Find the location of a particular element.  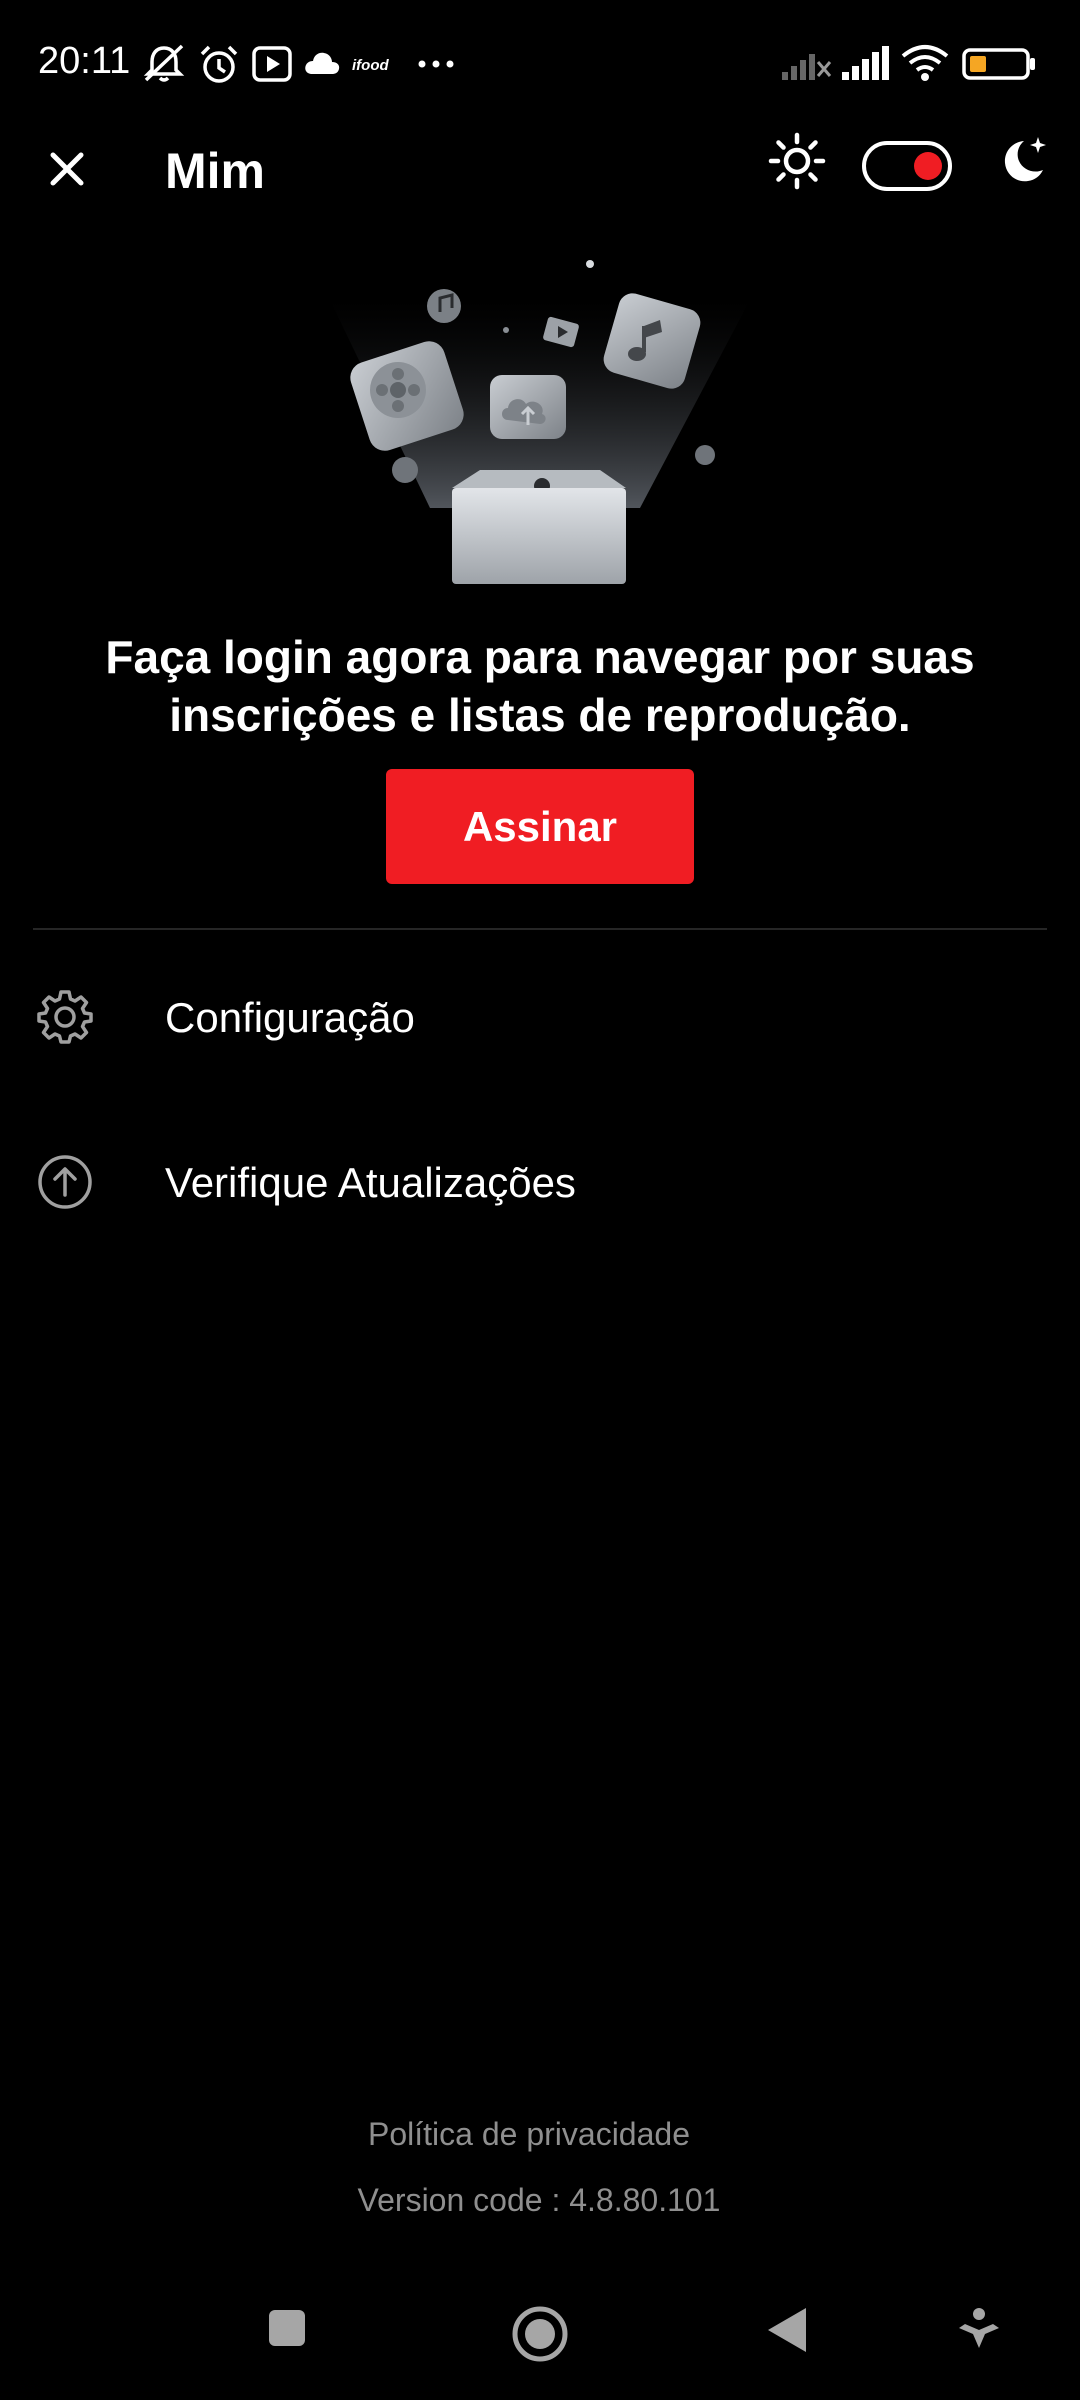

youtube-icon is located at coordinates (272, 64).